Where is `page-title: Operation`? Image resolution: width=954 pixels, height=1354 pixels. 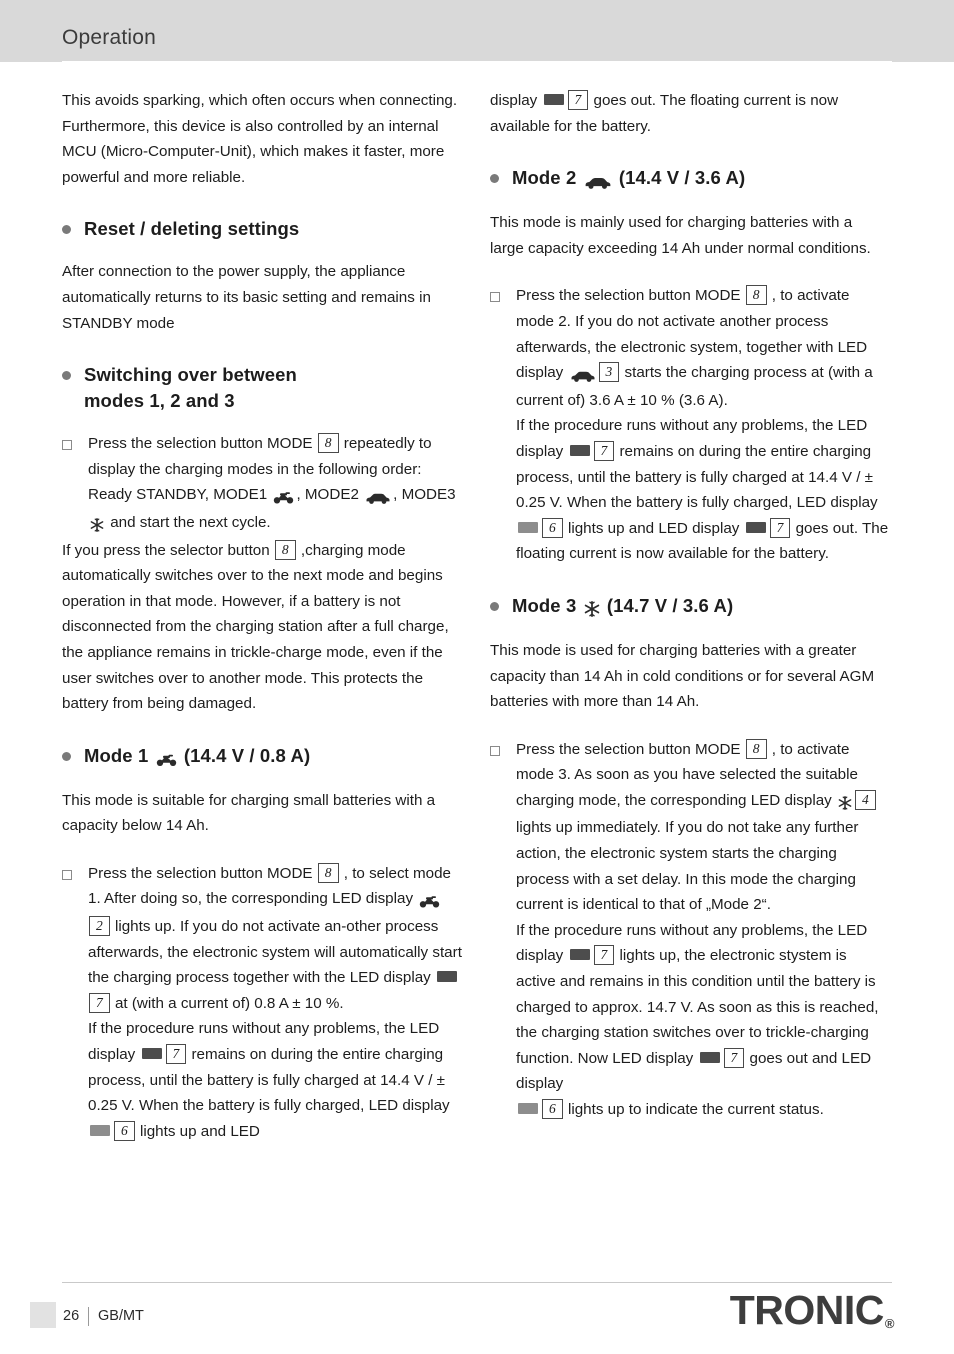
page-title: Operation is located at coordinates (109, 37).